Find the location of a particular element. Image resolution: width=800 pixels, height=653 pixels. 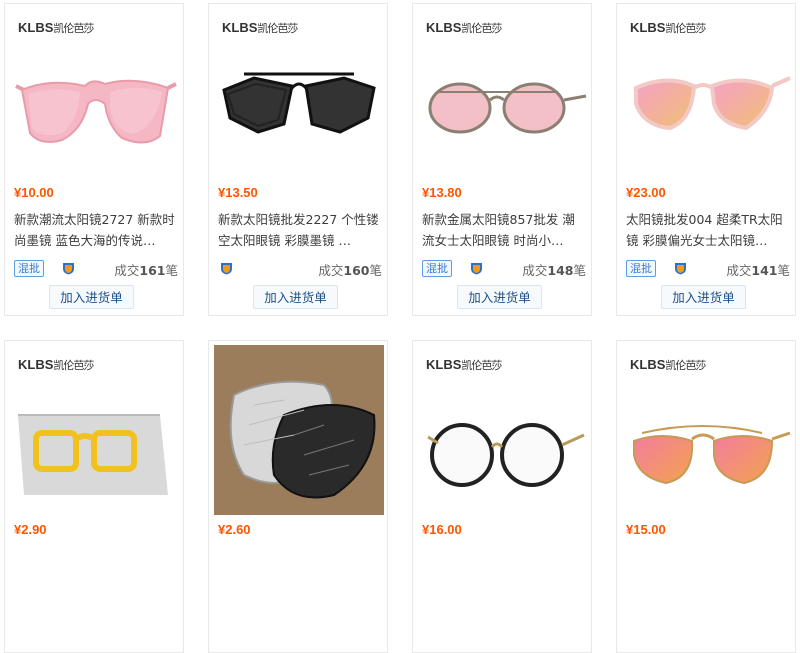

product-price: ¥13.50 is located at coordinates (238, 192).